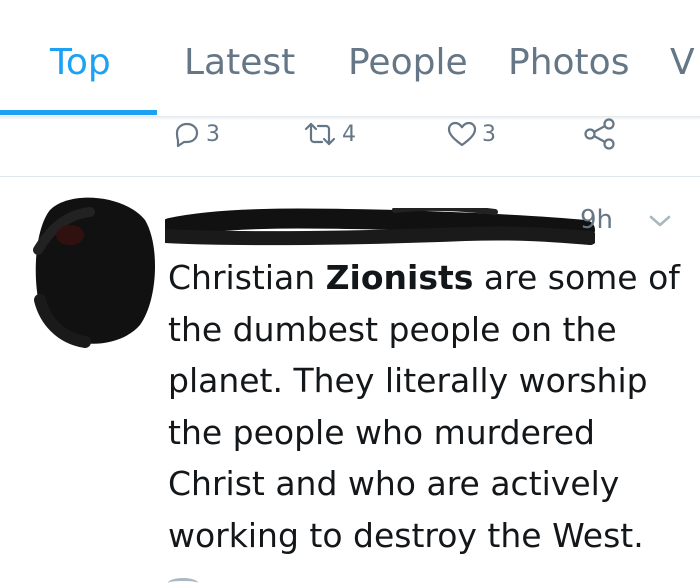  Describe the element at coordinates (377, 226) in the screenshot. I see `redacted-username` at that location.